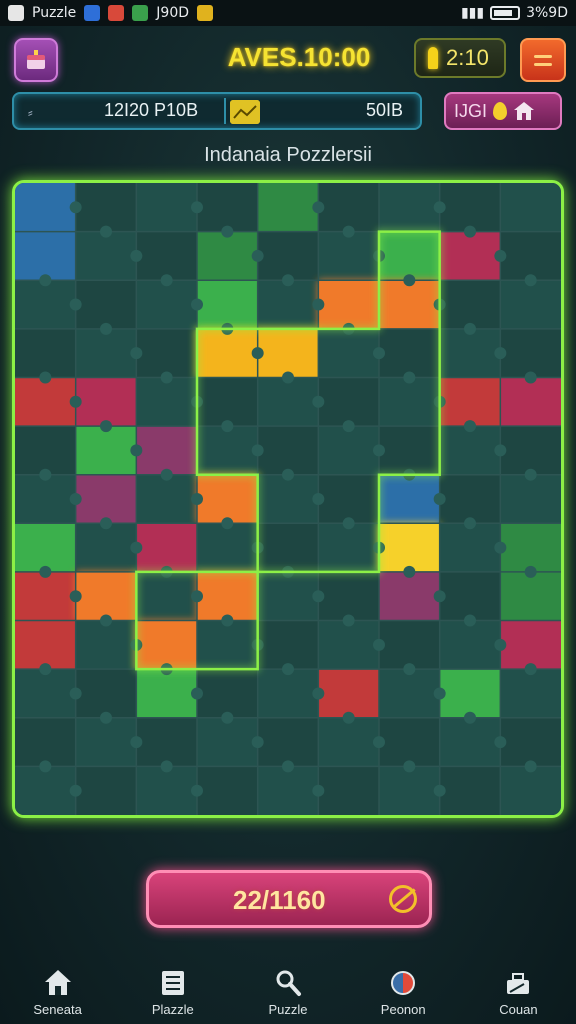  What do you see at coordinates (403, 990) in the screenshot?
I see `nav-item-globe: Peonon` at bounding box center [403, 990].